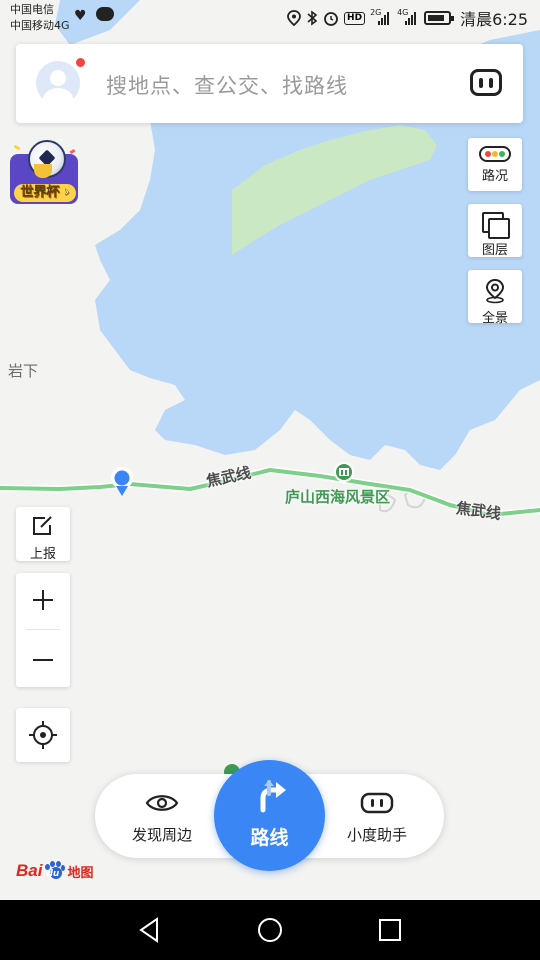 The height and width of the screenshot is (960, 540). I want to click on search-bar: 搜地点、查公交、找路线, so click(269, 83).